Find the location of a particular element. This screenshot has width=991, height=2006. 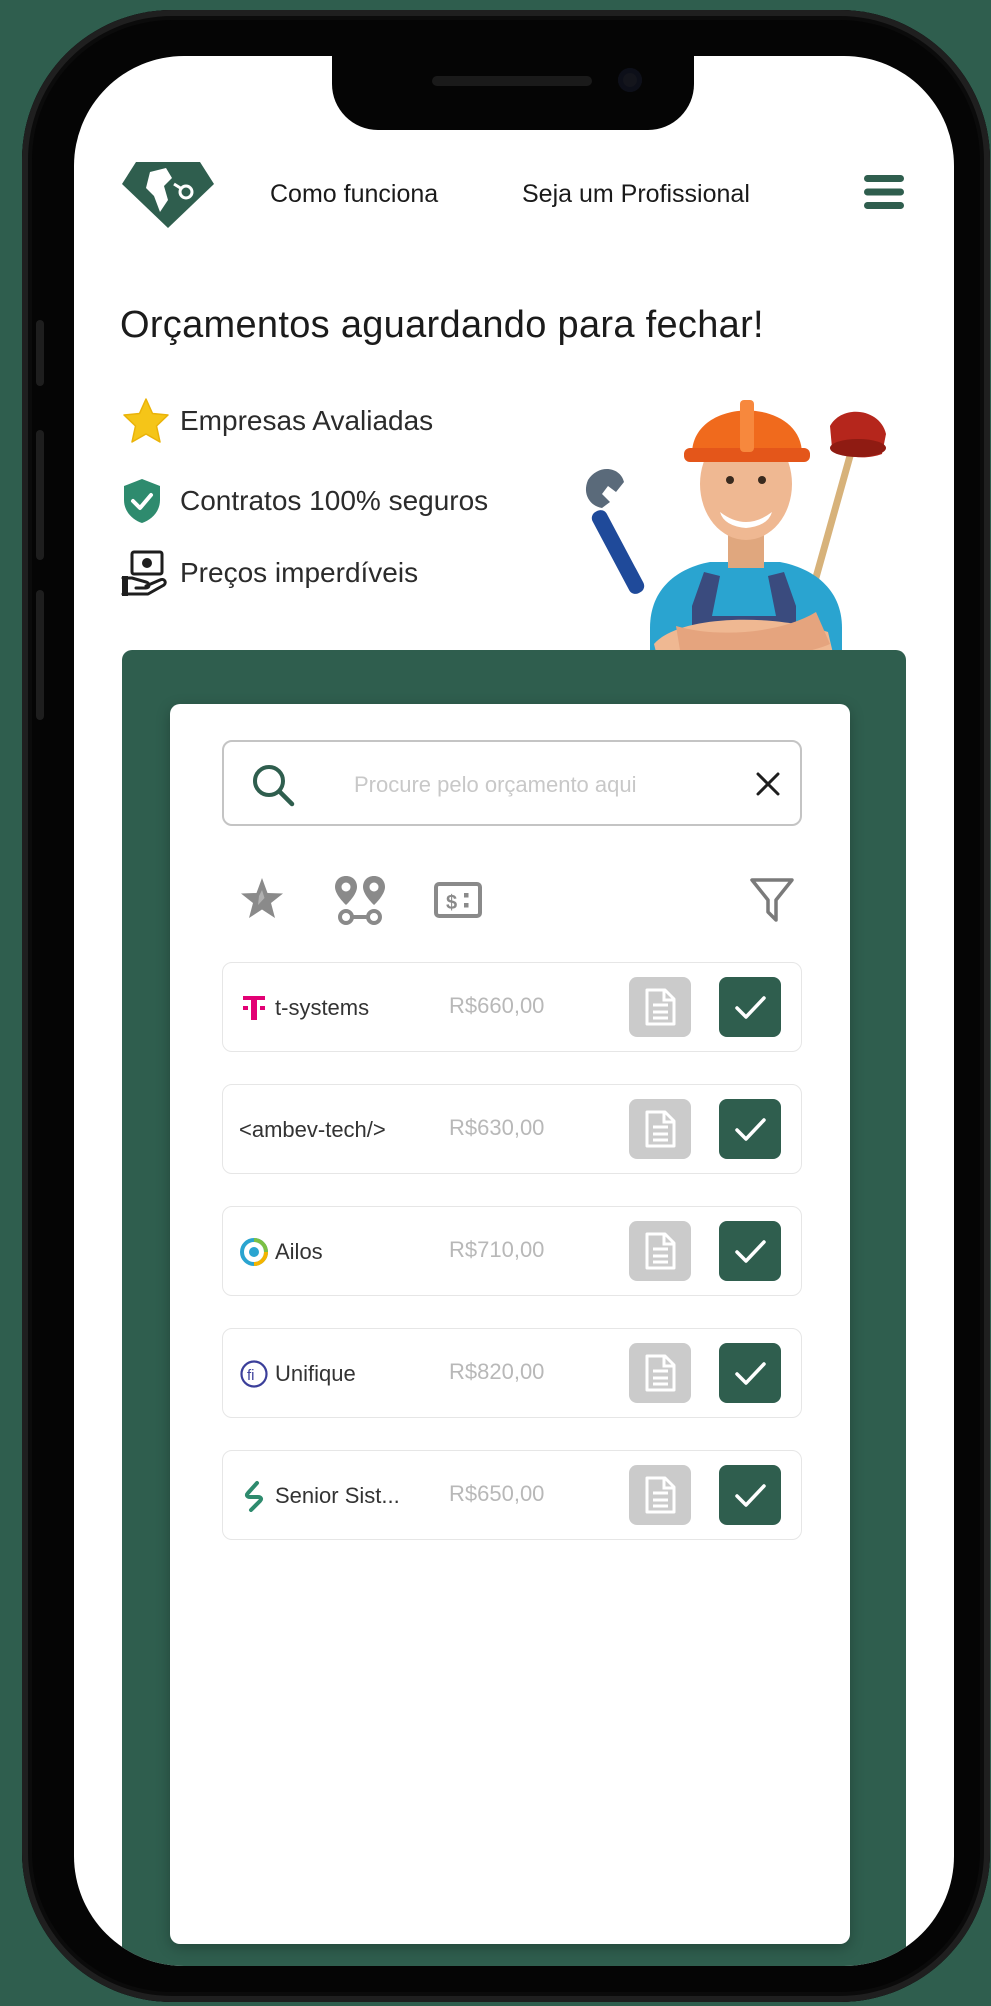

company-label: Ailos is located at coordinates (299, 1251).